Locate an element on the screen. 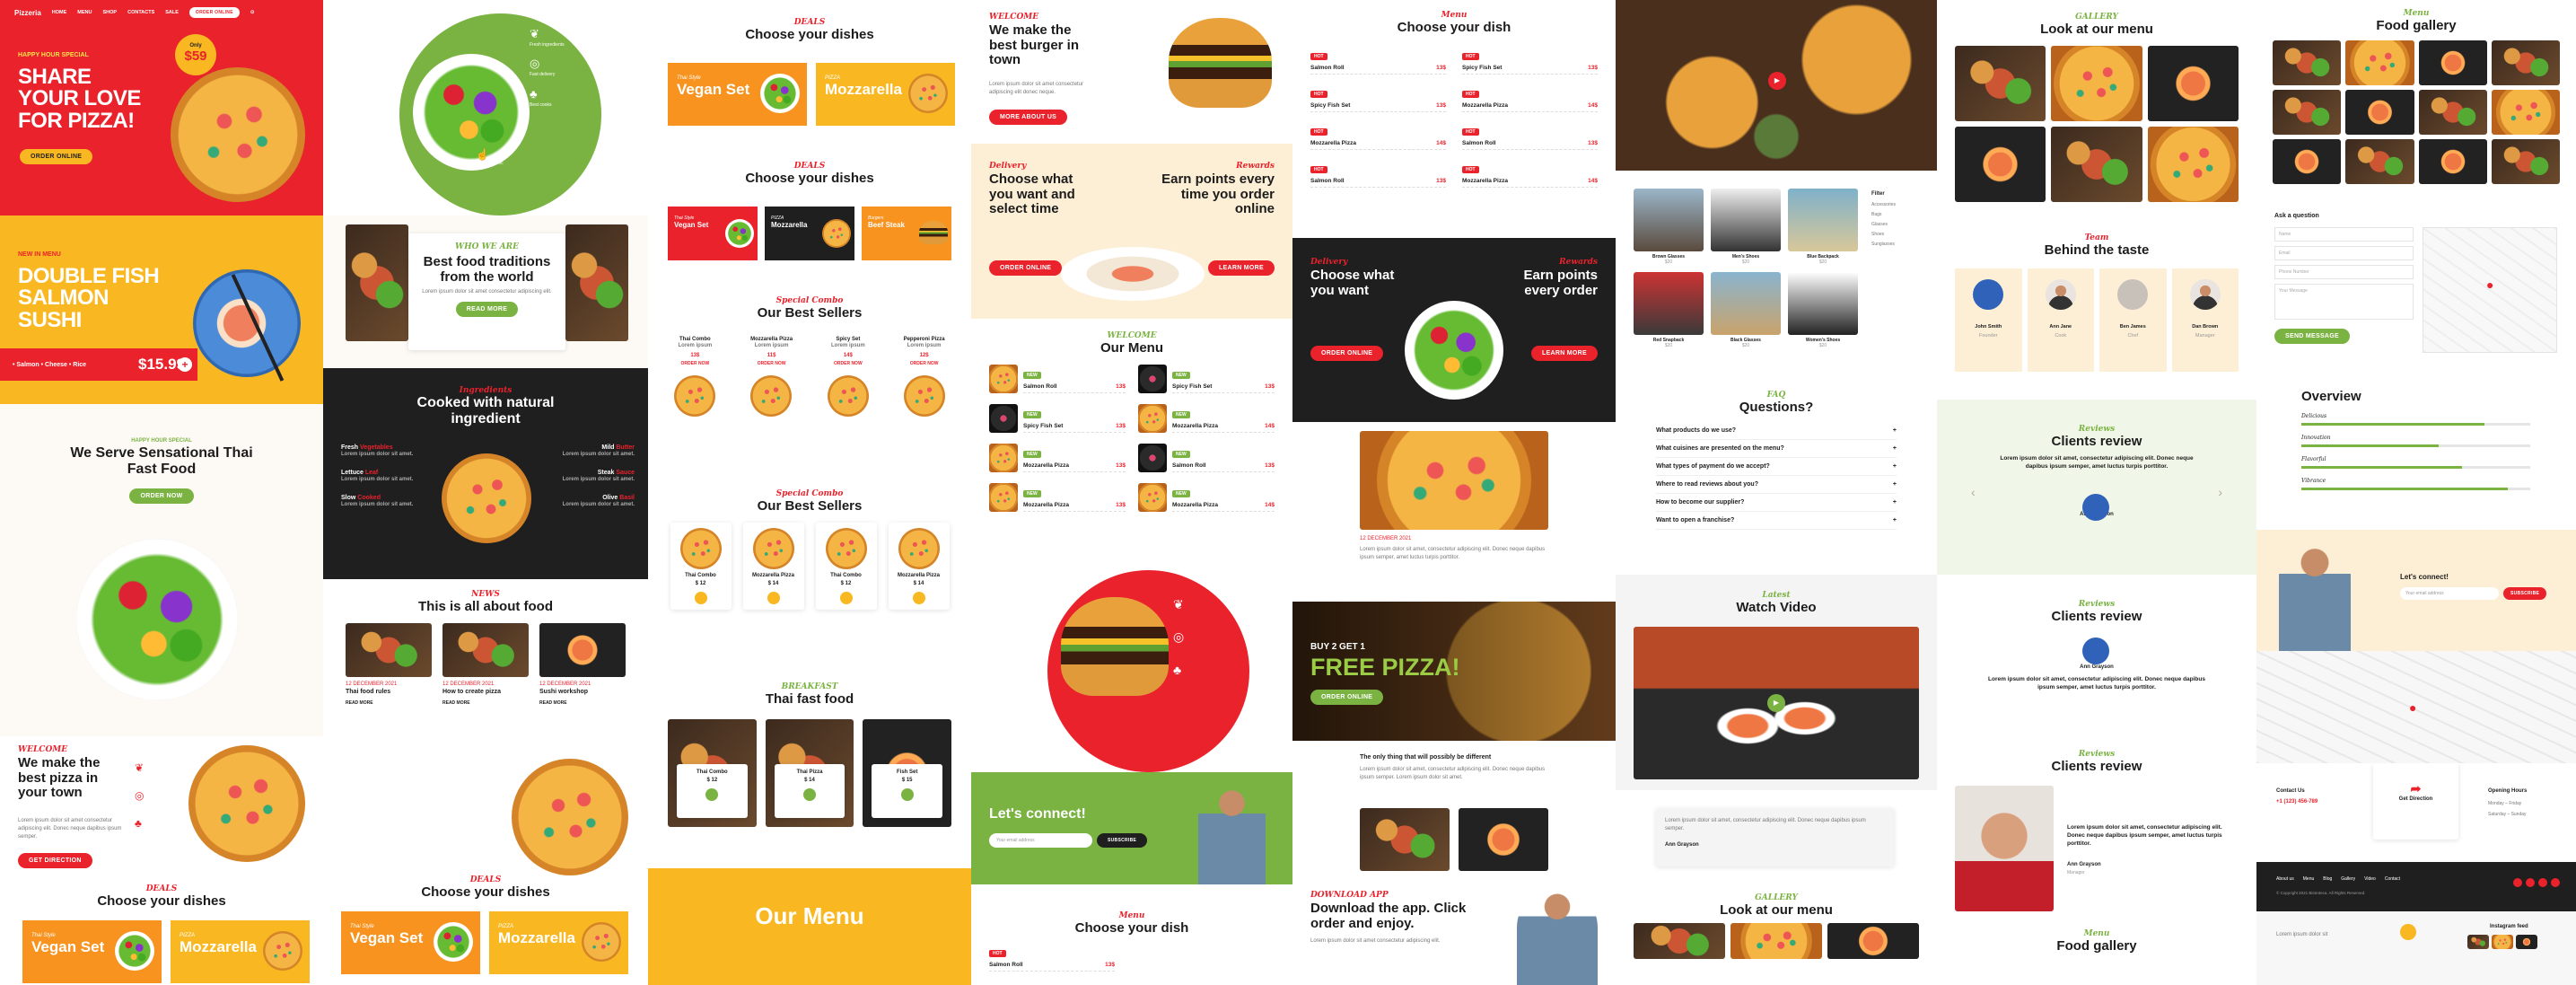  logo: Pizzeria is located at coordinates (27, 13).